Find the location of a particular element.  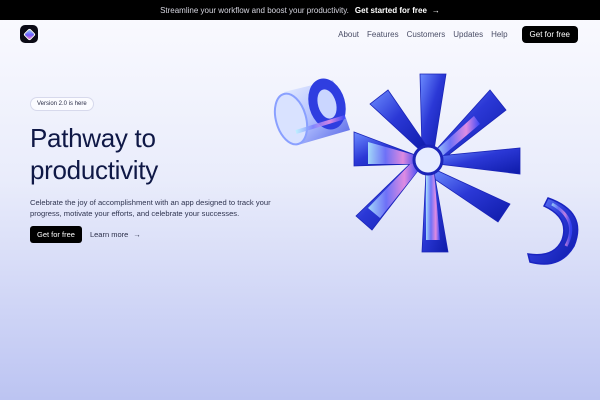

app-logo-icon is located at coordinates (29, 34).